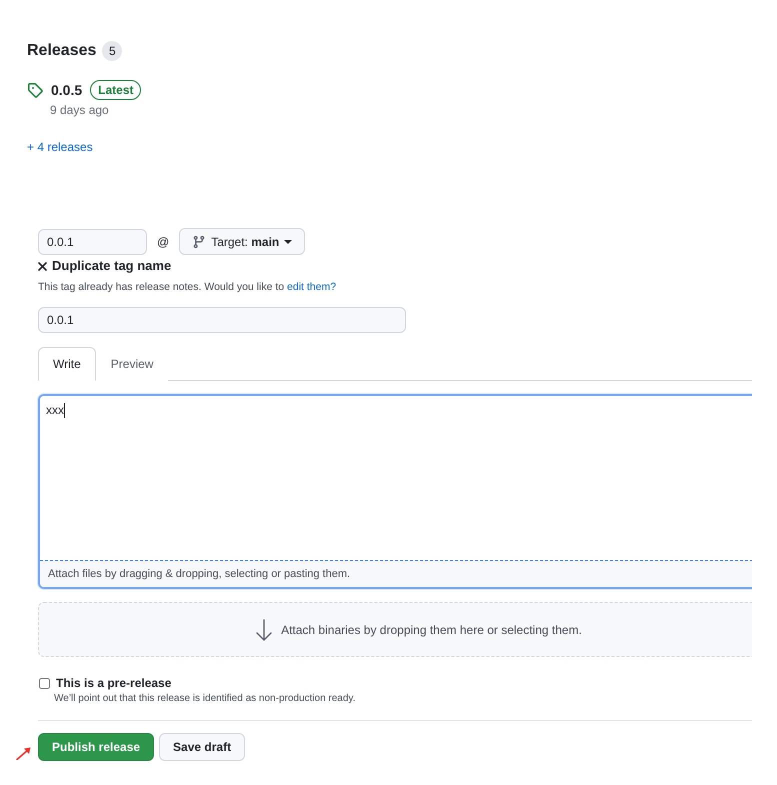 The width and height of the screenshot is (777, 785). Describe the element at coordinates (396, 573) in the screenshot. I see `attach-files-hint: Attach files by dragging & dropping, selecting or pasting them.` at that location.